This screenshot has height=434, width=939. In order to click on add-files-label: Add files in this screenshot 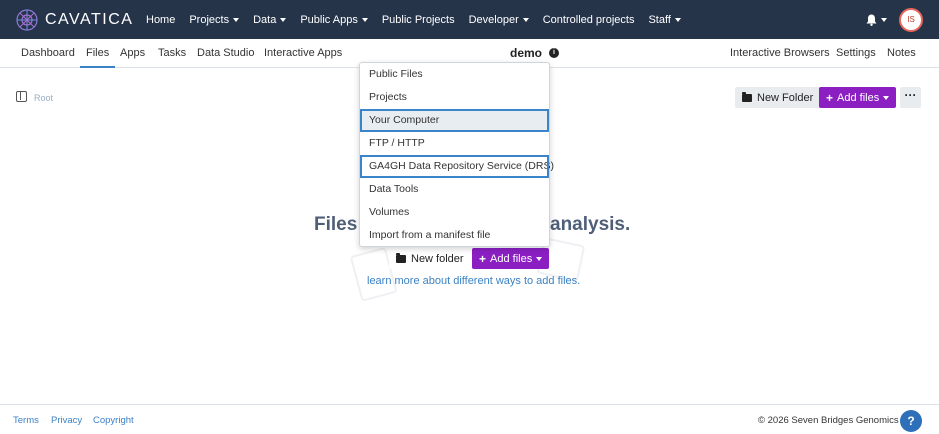, I will do `click(858, 97)`.